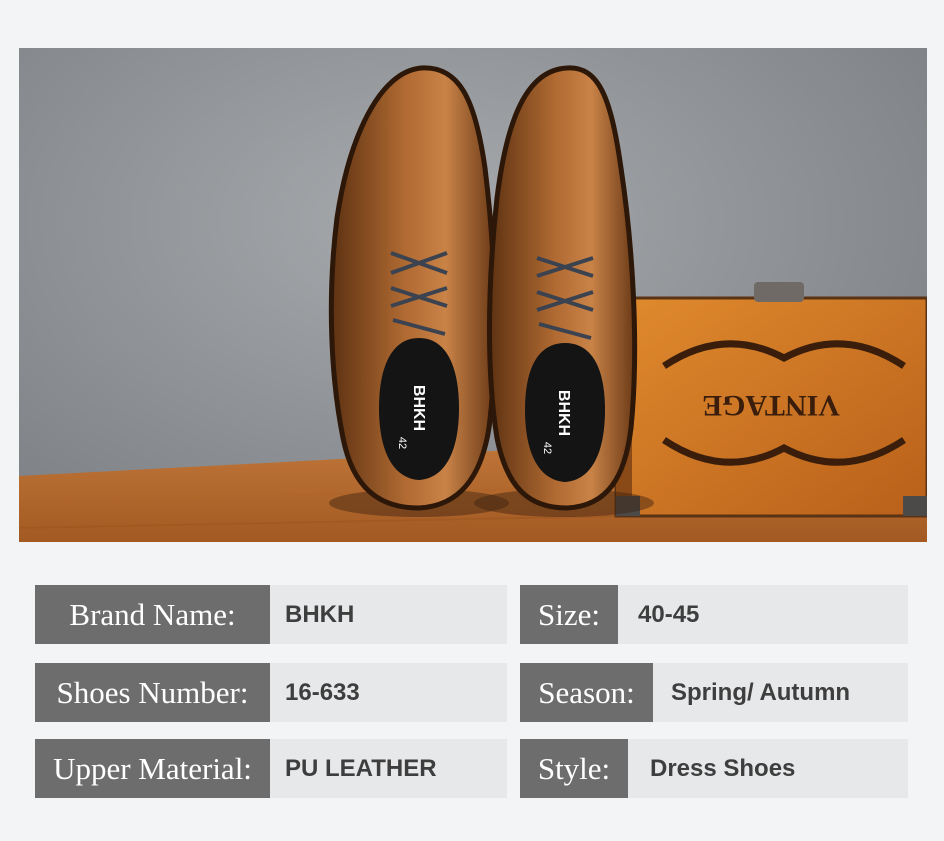 The image size is (944, 841). What do you see at coordinates (714, 614) in the screenshot?
I see `spec-row-size: Size: 40-45` at bounding box center [714, 614].